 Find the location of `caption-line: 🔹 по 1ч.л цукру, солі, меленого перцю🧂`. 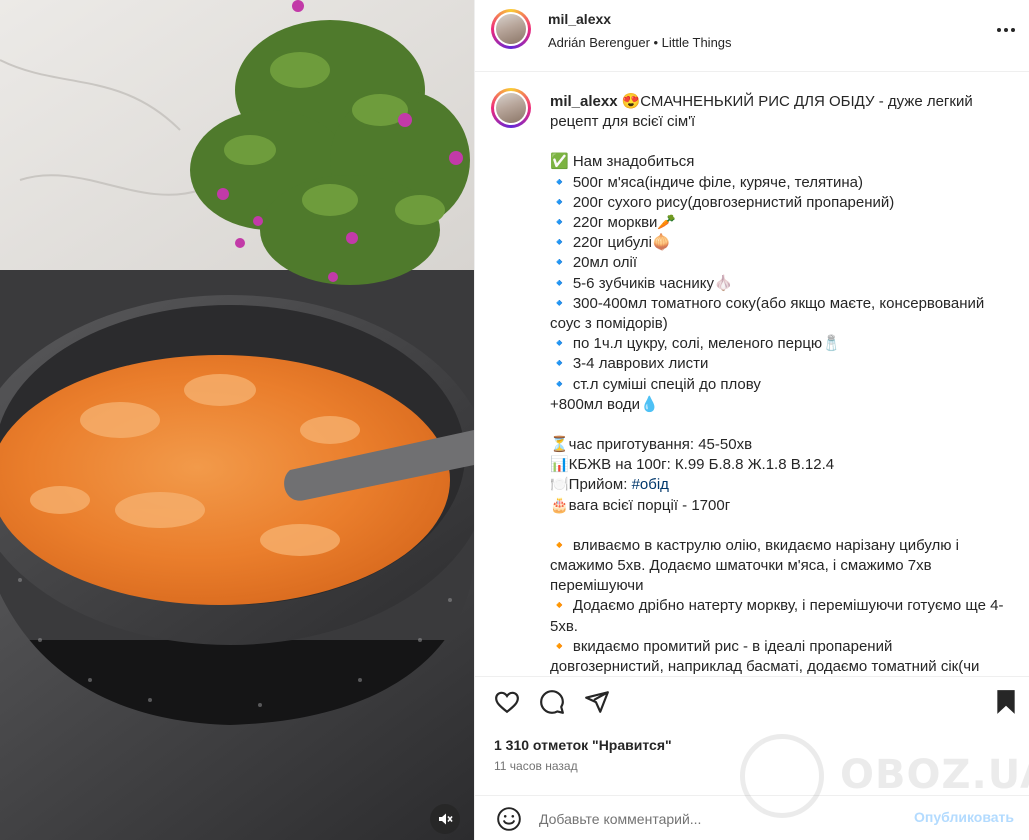

caption-line: 🔹 по 1ч.л цукру, солі, меленого перцю🧂 is located at coordinates (695, 344).